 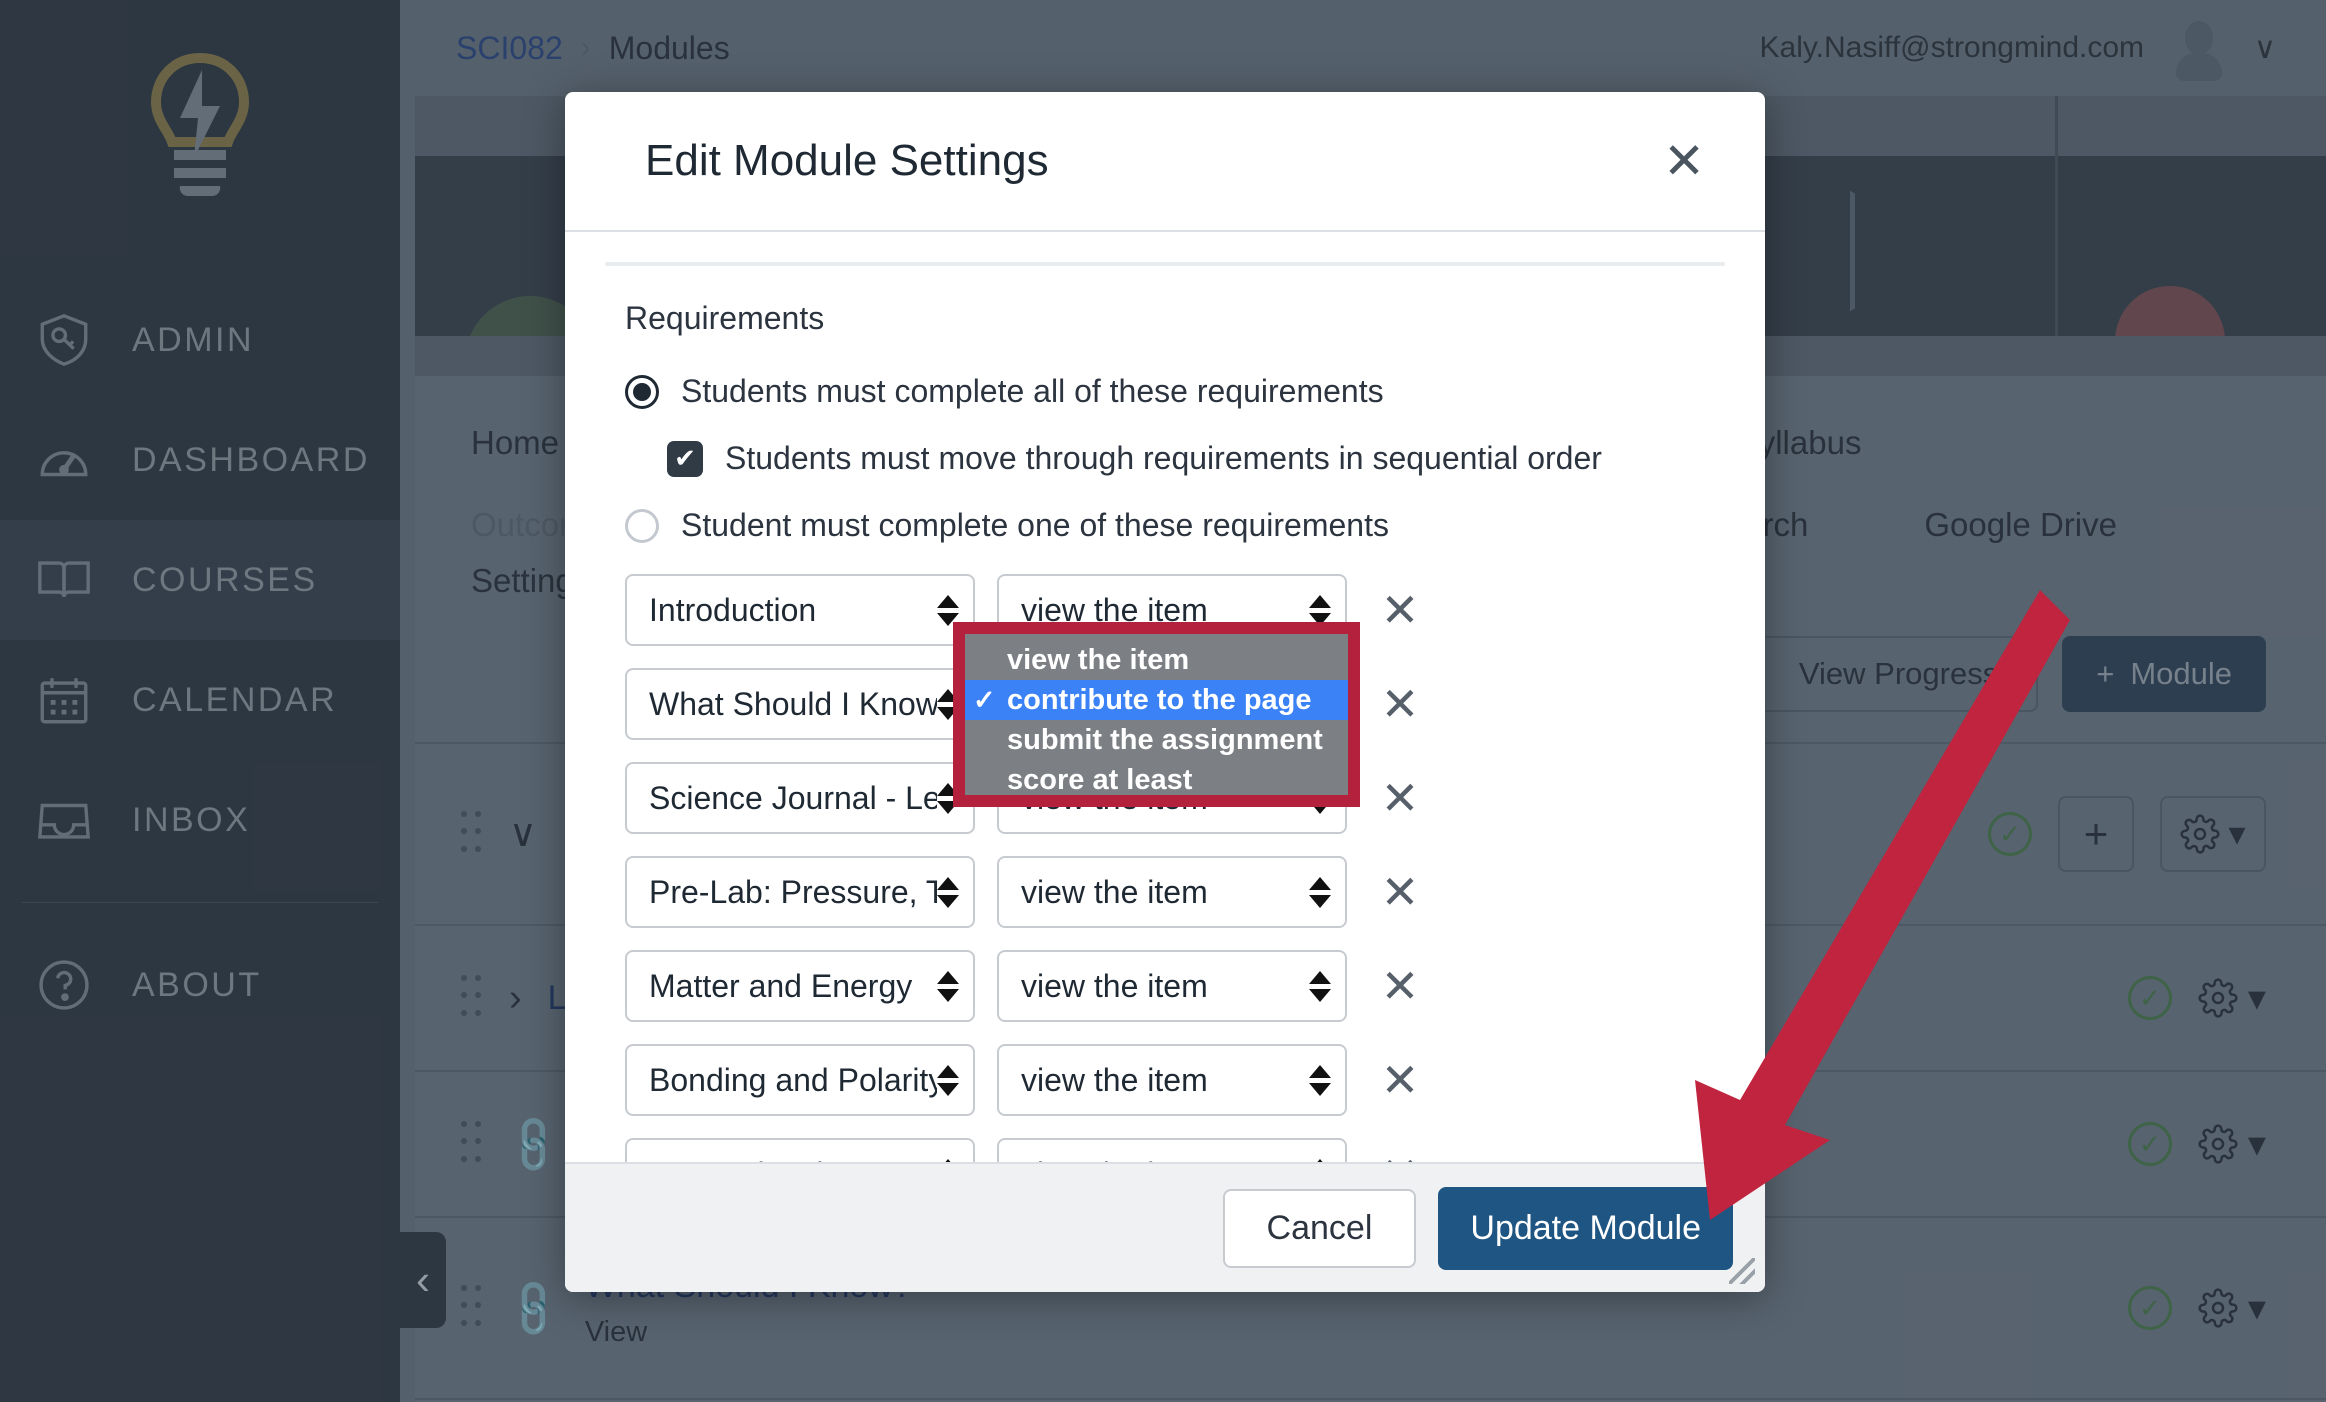 I want to click on dialog-footer: Cancel Update Module, so click(x=1165, y=1227).